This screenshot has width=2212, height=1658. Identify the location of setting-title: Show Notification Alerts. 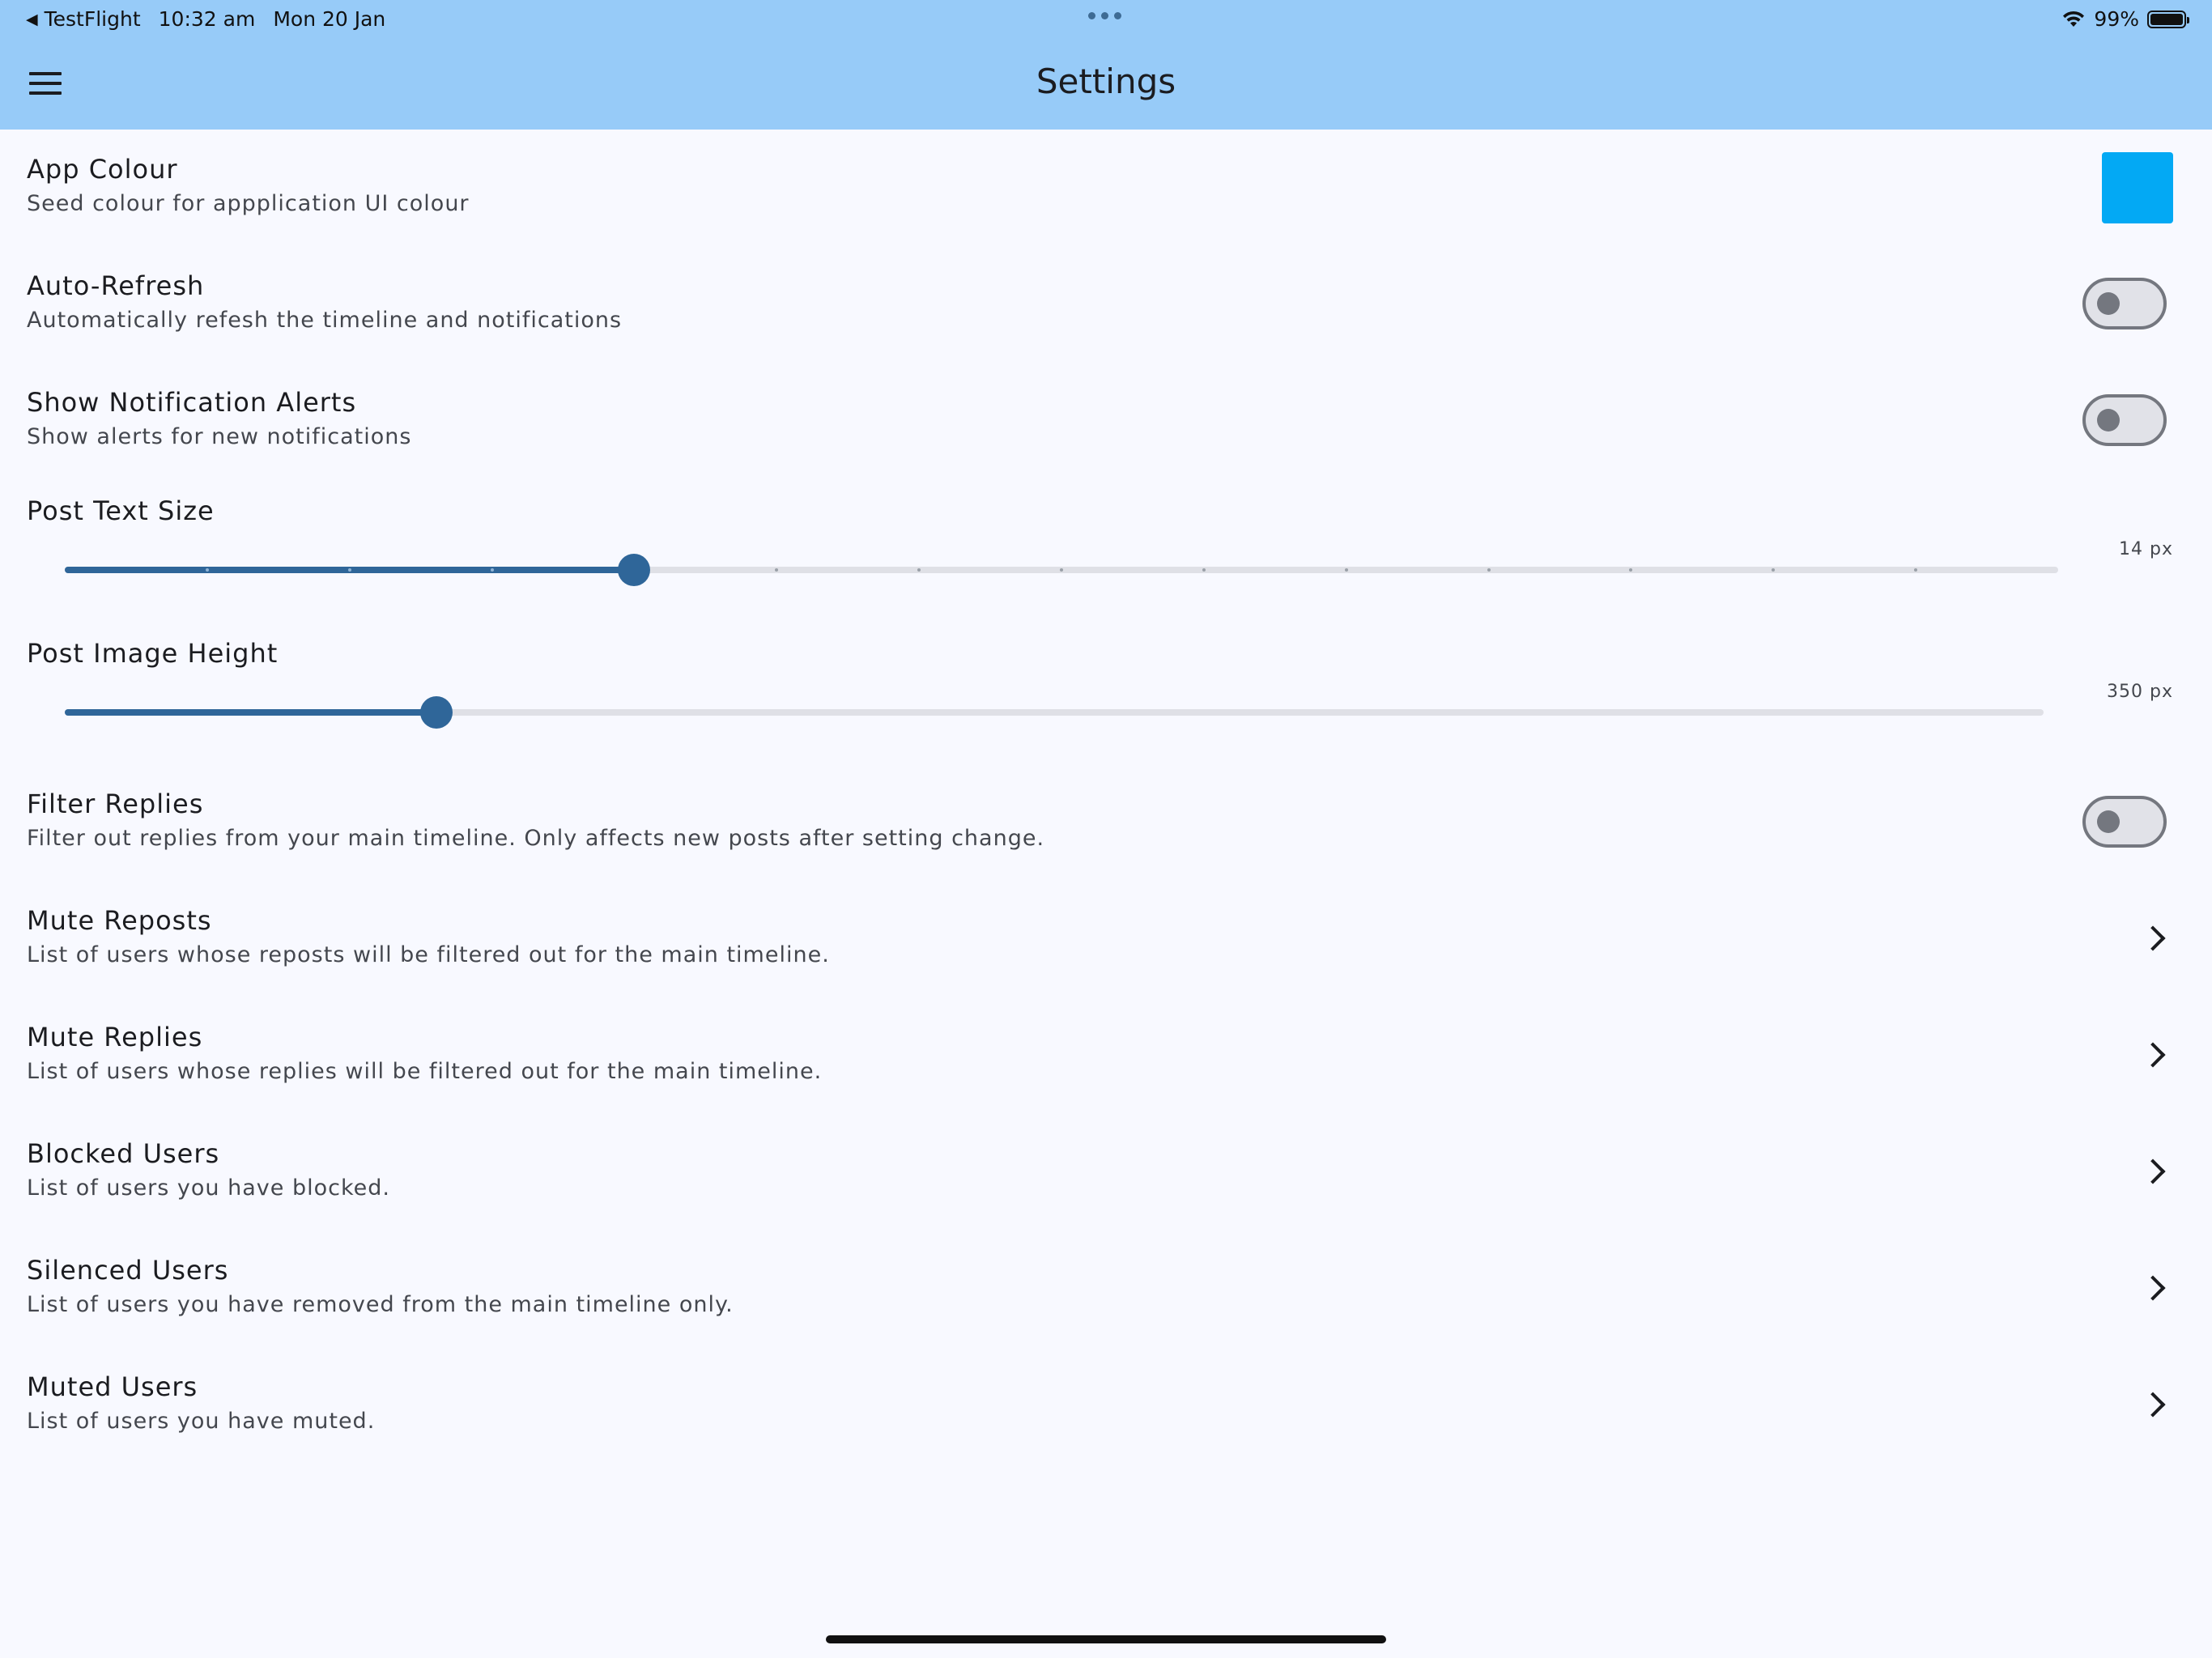
(192, 402).